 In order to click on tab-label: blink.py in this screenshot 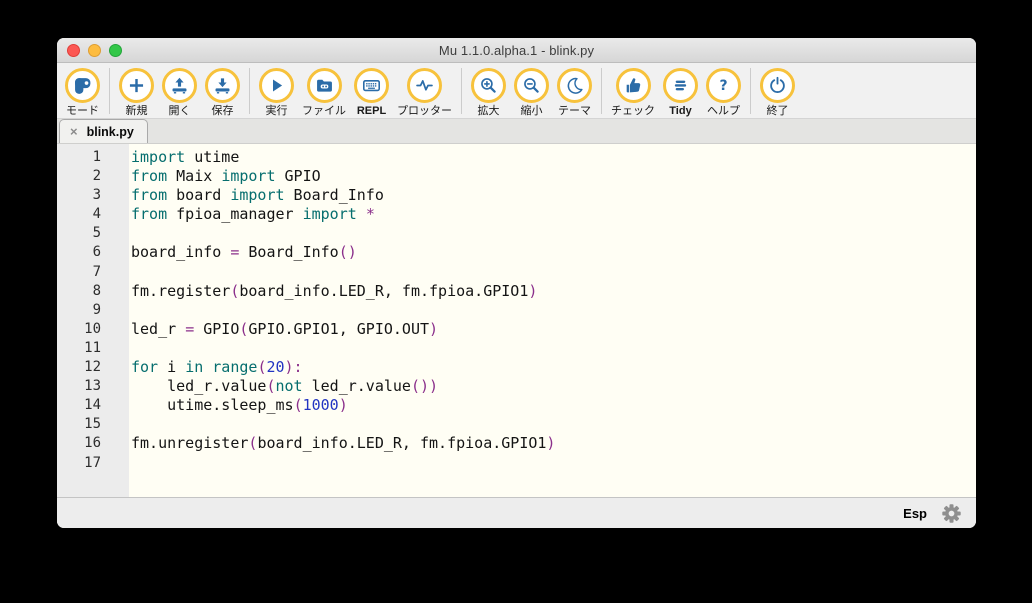, I will do `click(110, 131)`.